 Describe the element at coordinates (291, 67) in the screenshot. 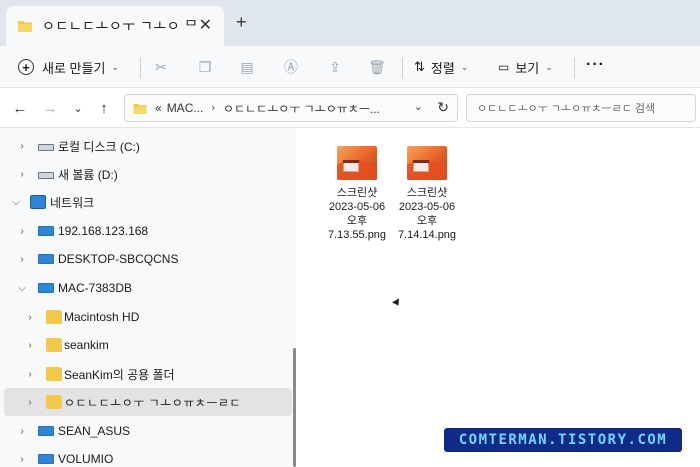

I see `rename-icon: Ⓐ` at that location.